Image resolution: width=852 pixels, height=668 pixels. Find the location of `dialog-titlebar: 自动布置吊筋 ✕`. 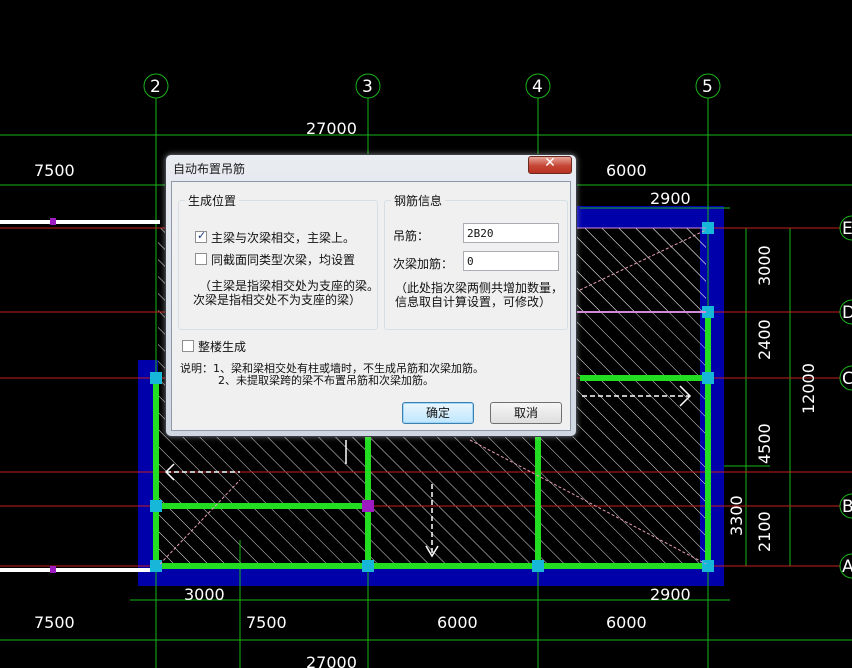

dialog-titlebar: 自动布置吊筋 ✕ is located at coordinates (371, 167).